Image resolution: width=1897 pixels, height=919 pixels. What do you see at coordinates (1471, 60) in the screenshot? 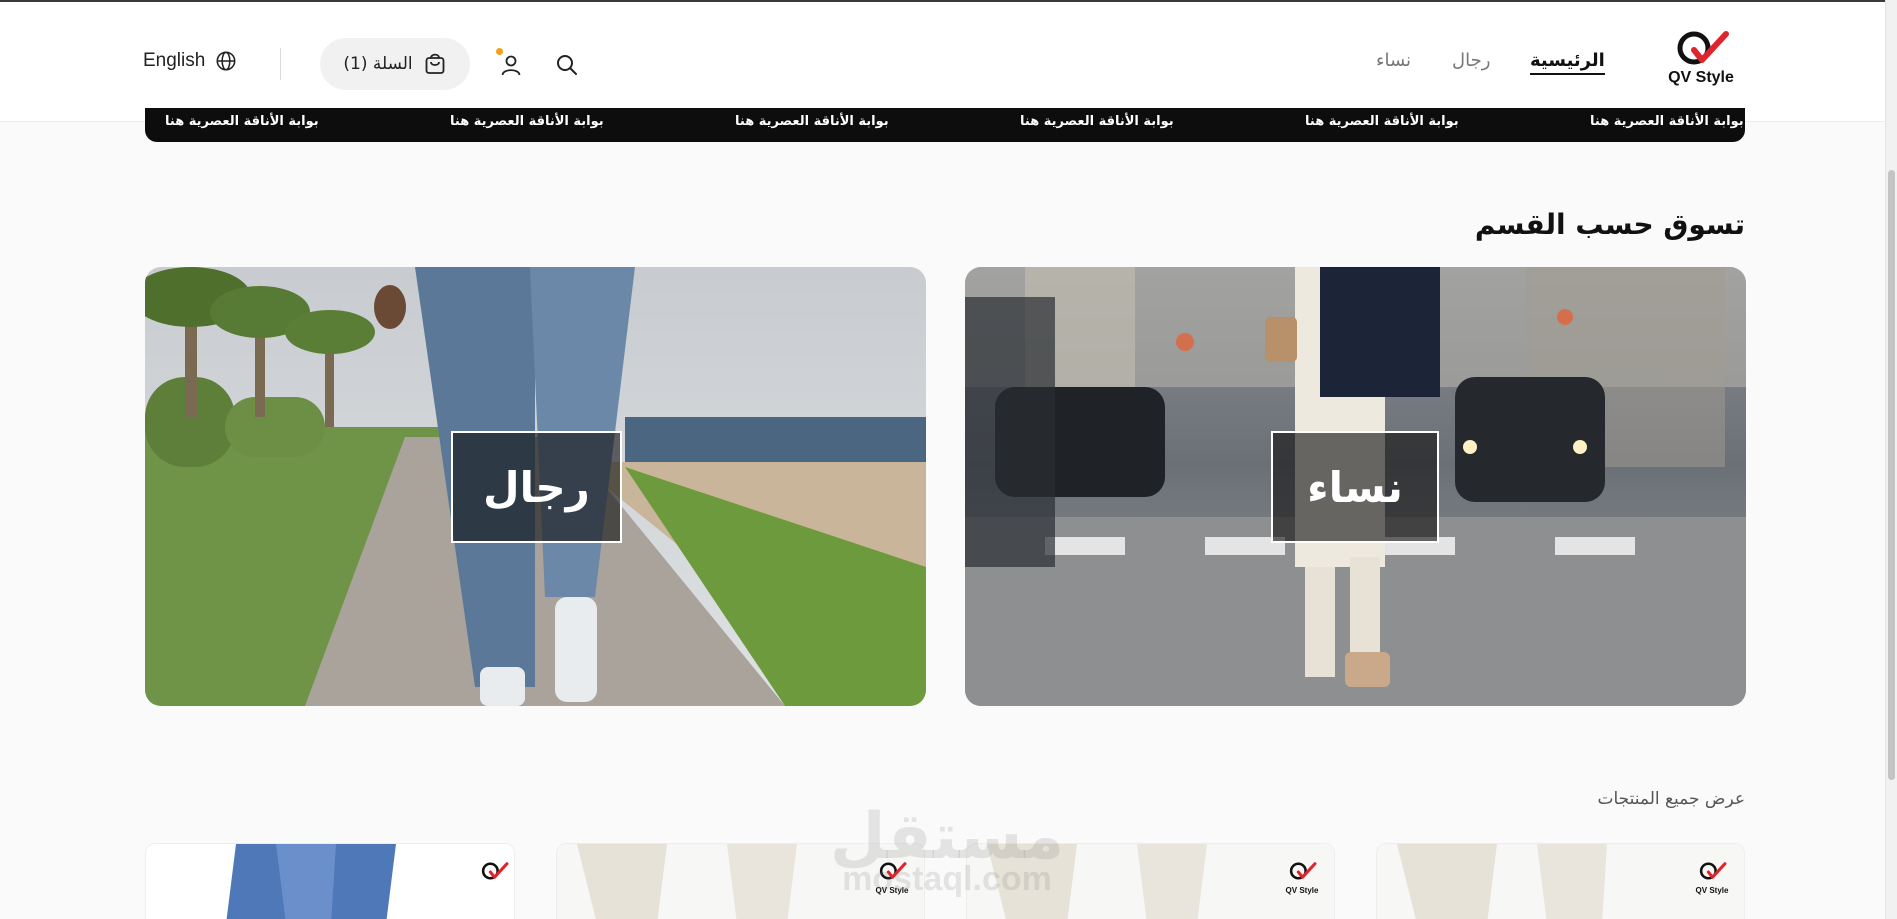
I see `nav-men: رجال` at bounding box center [1471, 60].